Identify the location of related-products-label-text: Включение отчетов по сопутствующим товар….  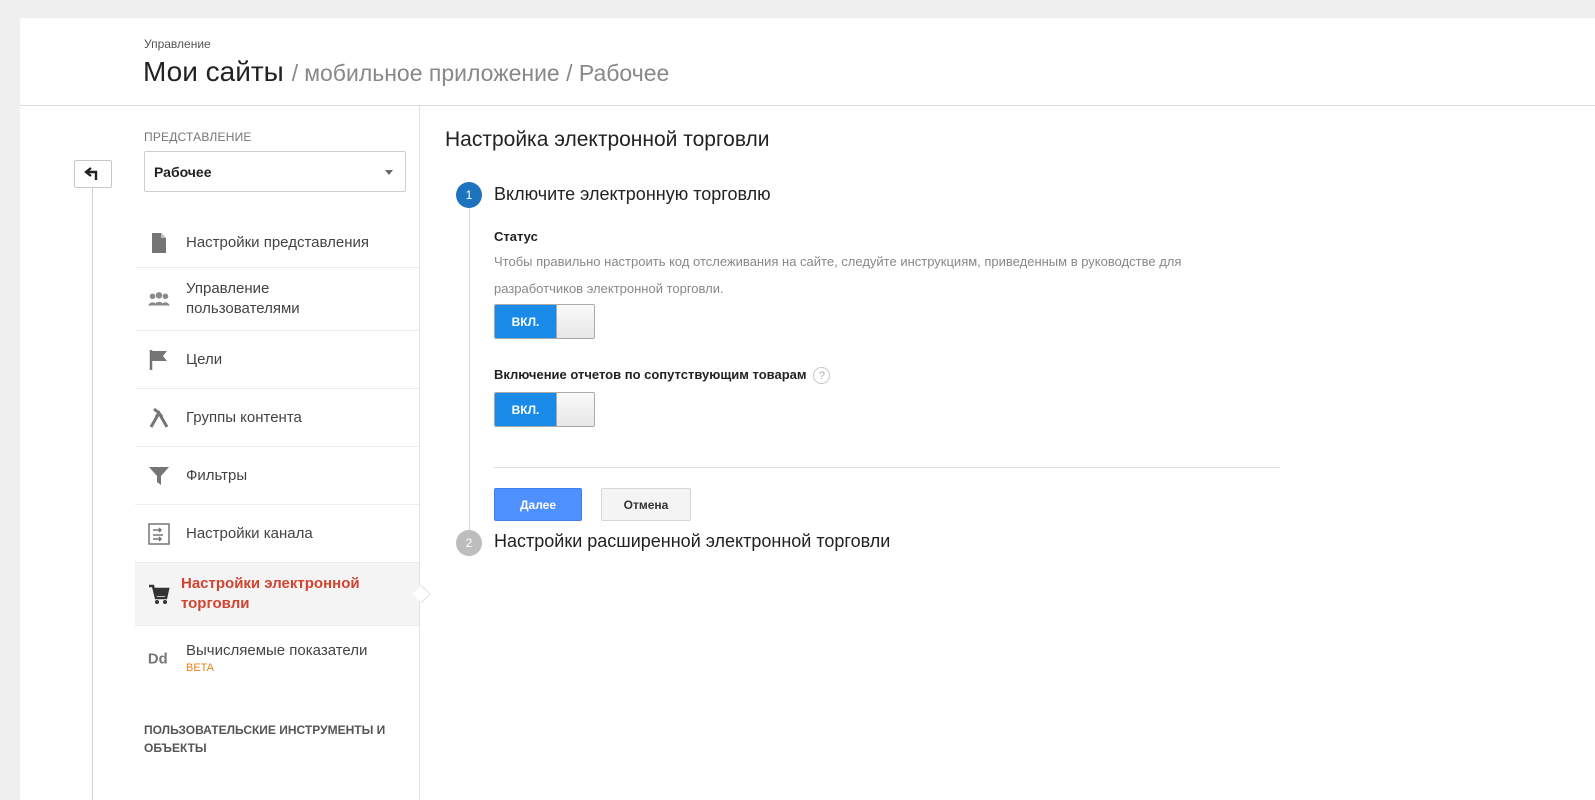
(650, 374).